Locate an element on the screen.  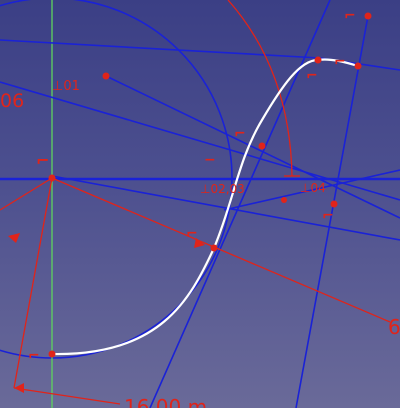
arrowhead-left is located at coordinates (14, 238).